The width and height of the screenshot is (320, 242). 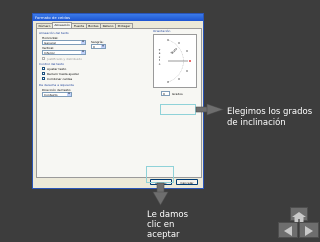 I want to click on next-icon, so click(x=309, y=231).